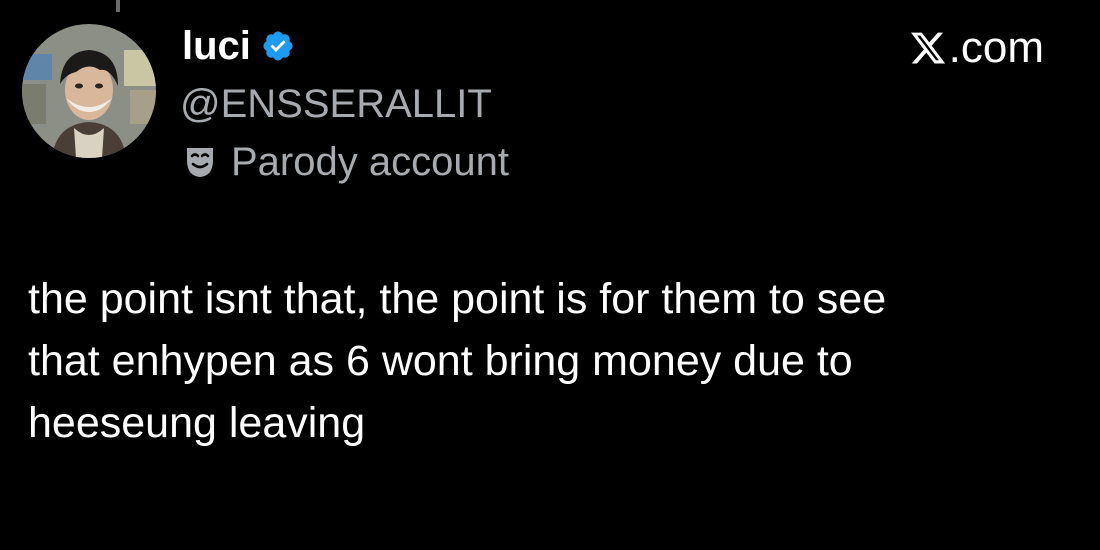 This screenshot has height=550, width=1100. What do you see at coordinates (370, 162) in the screenshot?
I see `parody-account-label: Parody account` at bounding box center [370, 162].